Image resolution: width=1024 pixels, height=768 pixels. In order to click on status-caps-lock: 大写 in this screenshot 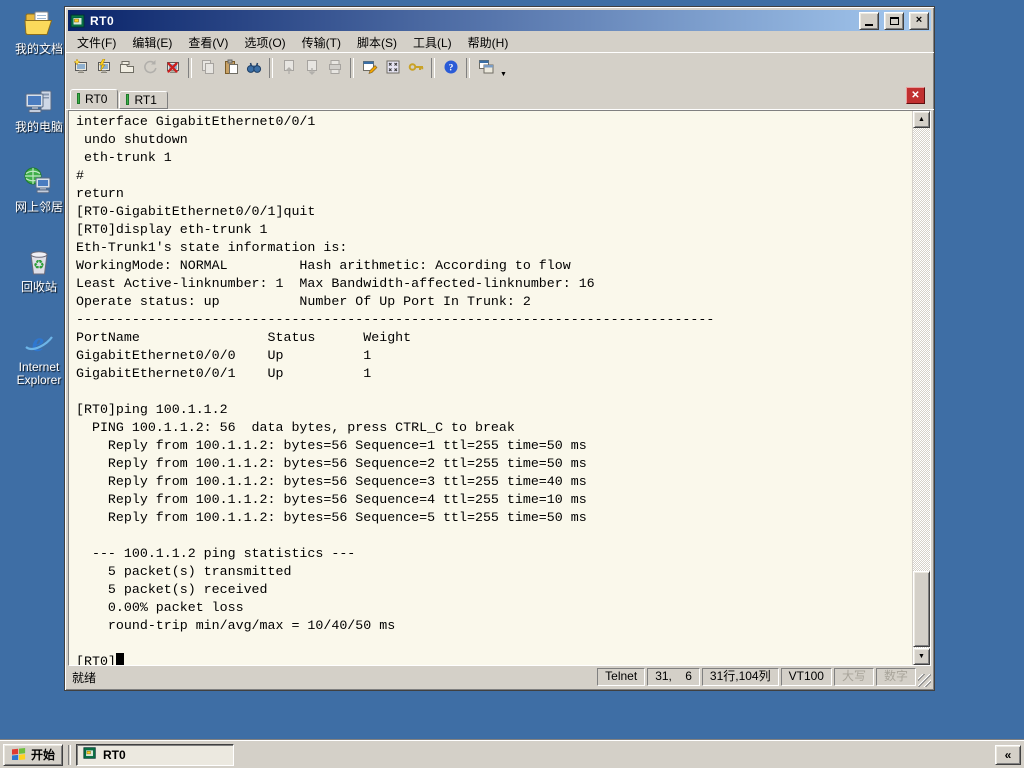, I will do `click(853, 677)`.